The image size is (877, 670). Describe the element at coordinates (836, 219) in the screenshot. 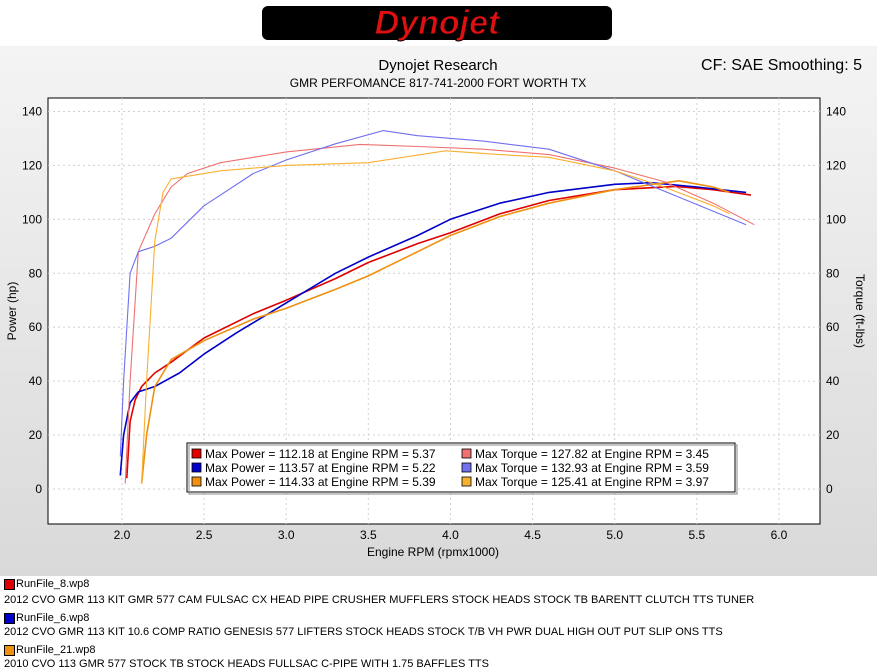

I see `y2-tick-label: 100` at that location.